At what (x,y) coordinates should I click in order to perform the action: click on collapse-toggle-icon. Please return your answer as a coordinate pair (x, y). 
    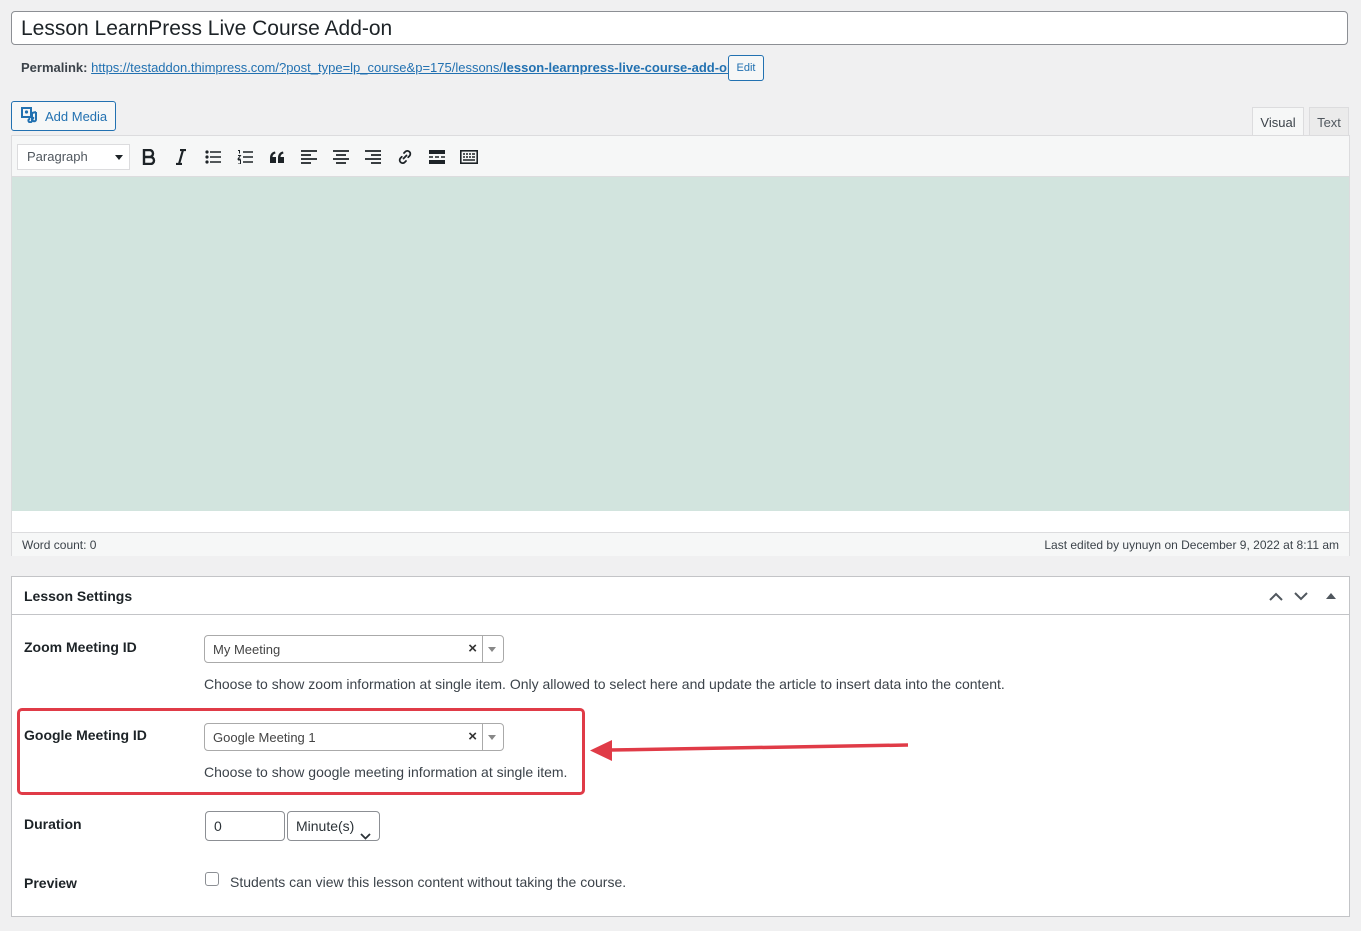
    Looking at the image, I should click on (1331, 596).